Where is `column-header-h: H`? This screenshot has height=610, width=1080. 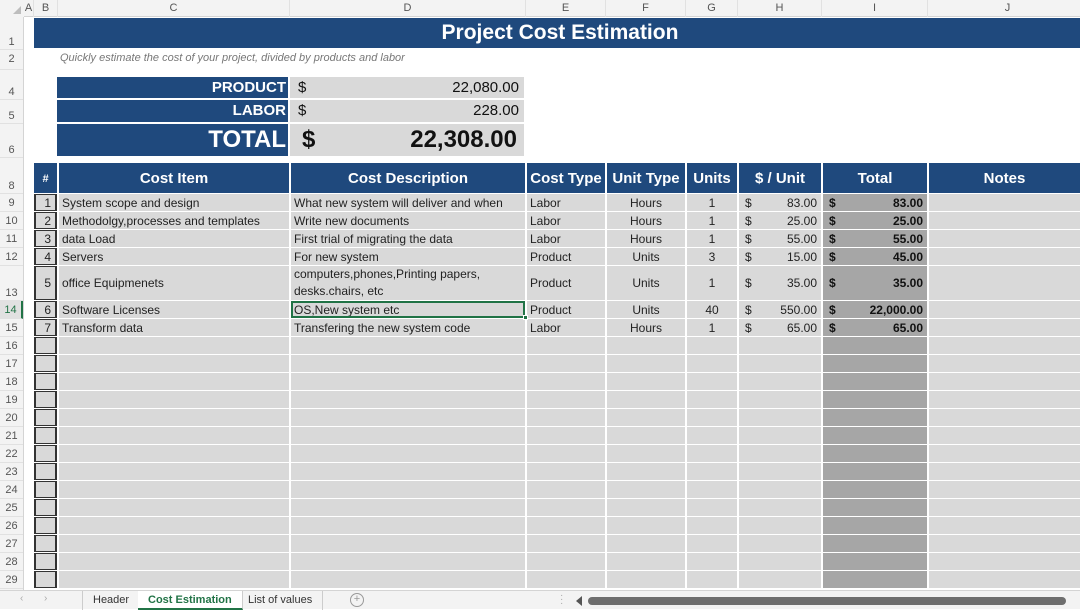 column-header-h: H is located at coordinates (780, 8).